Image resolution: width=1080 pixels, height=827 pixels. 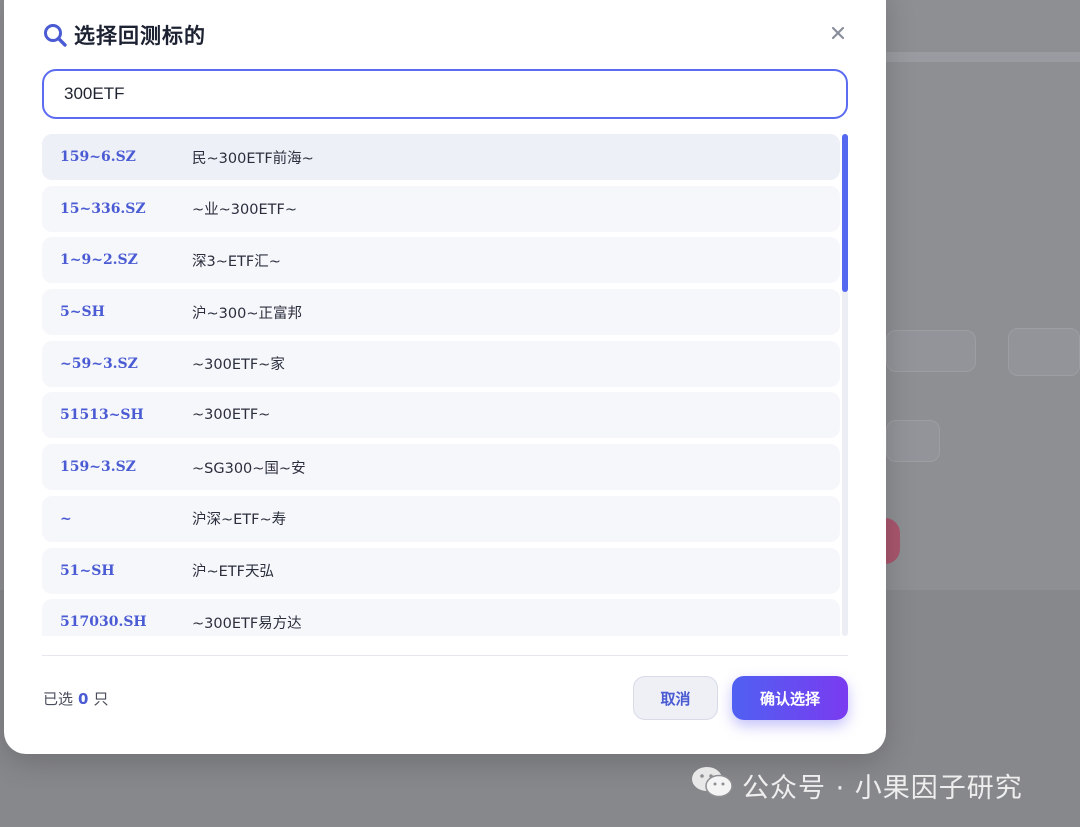 What do you see at coordinates (98, 157) in the screenshot?
I see `item-code: 159~6.SZ` at bounding box center [98, 157].